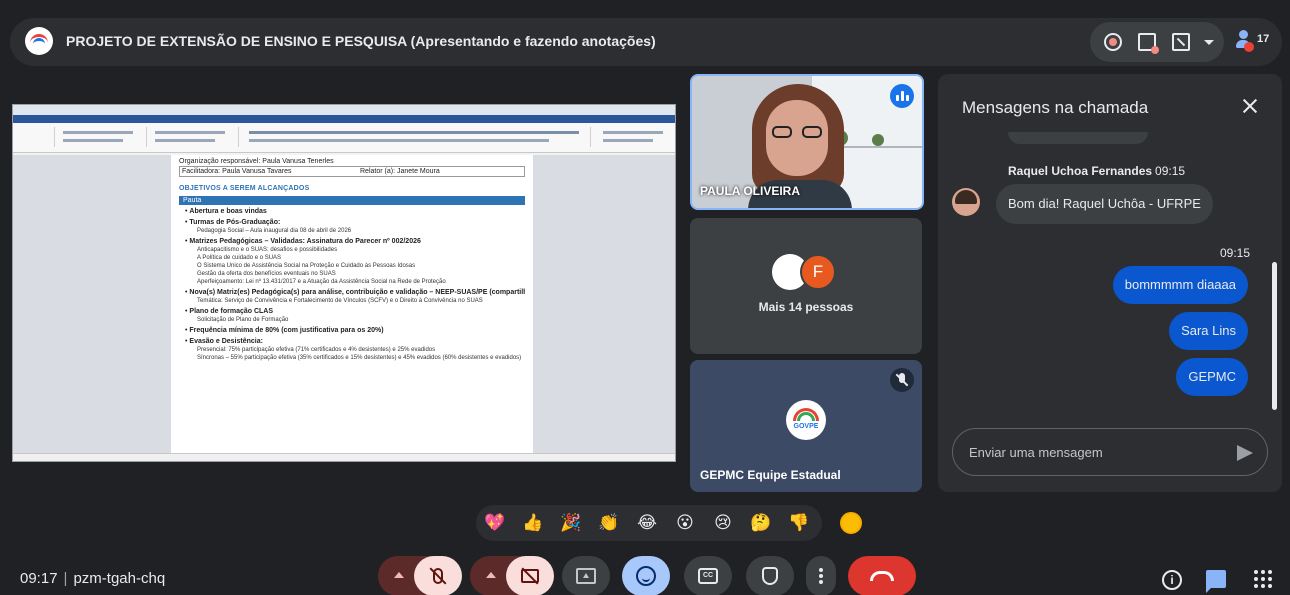 This screenshot has height=595, width=1290. I want to click on doc-bullet: • Turmas de Pós-Graduação:, so click(233, 222).